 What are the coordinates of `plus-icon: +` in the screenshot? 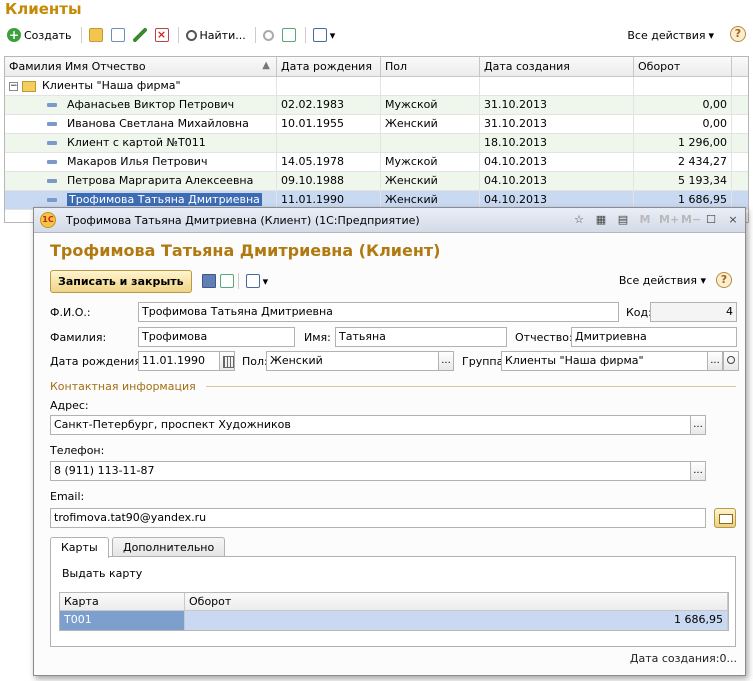 It's located at (14, 35).